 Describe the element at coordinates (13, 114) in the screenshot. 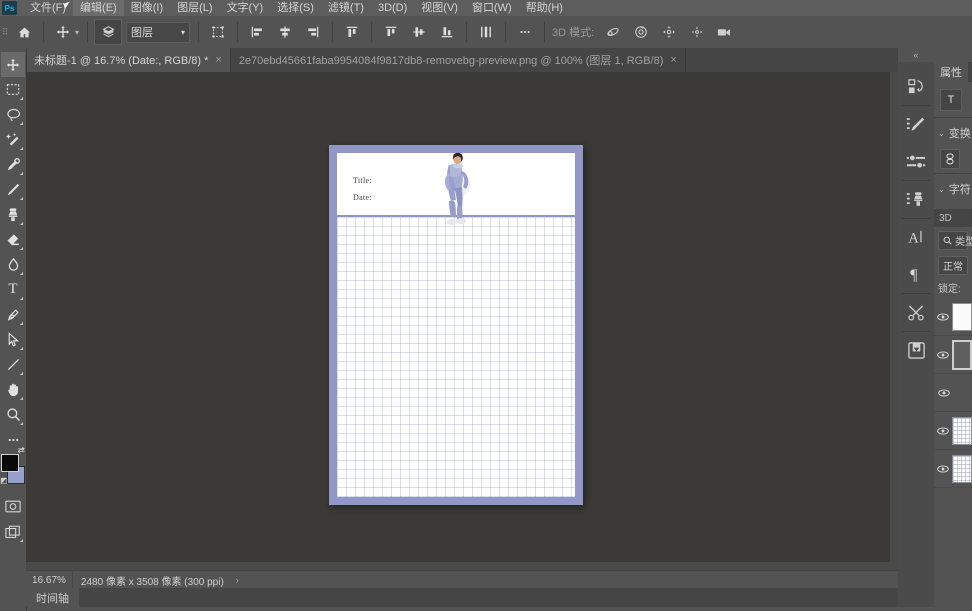

I see `lasso-tool-icon` at that location.